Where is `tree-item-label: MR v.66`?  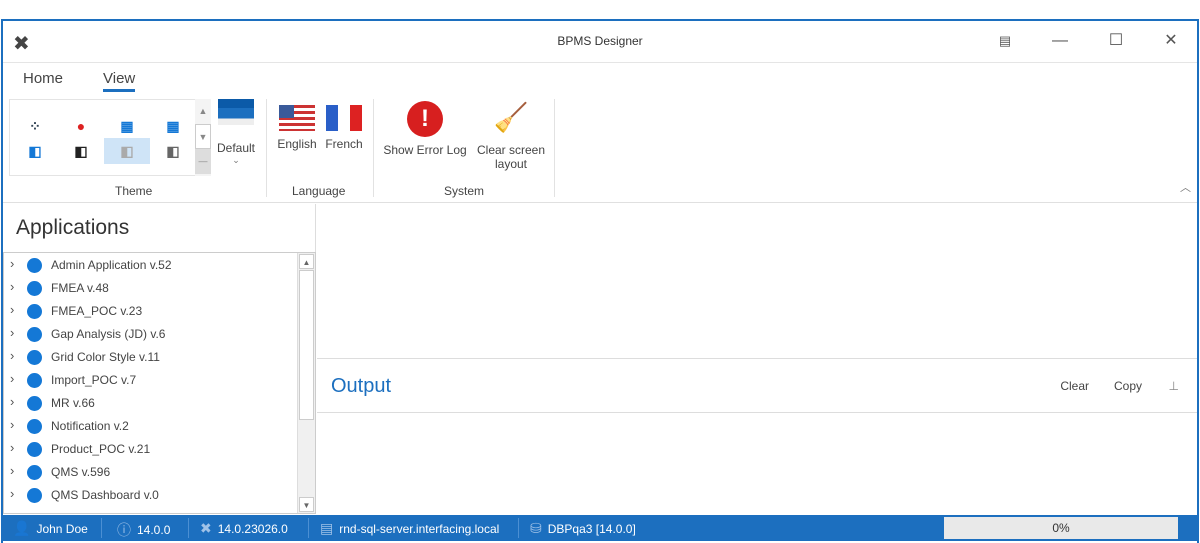 tree-item-label: MR v.66 is located at coordinates (73, 403).